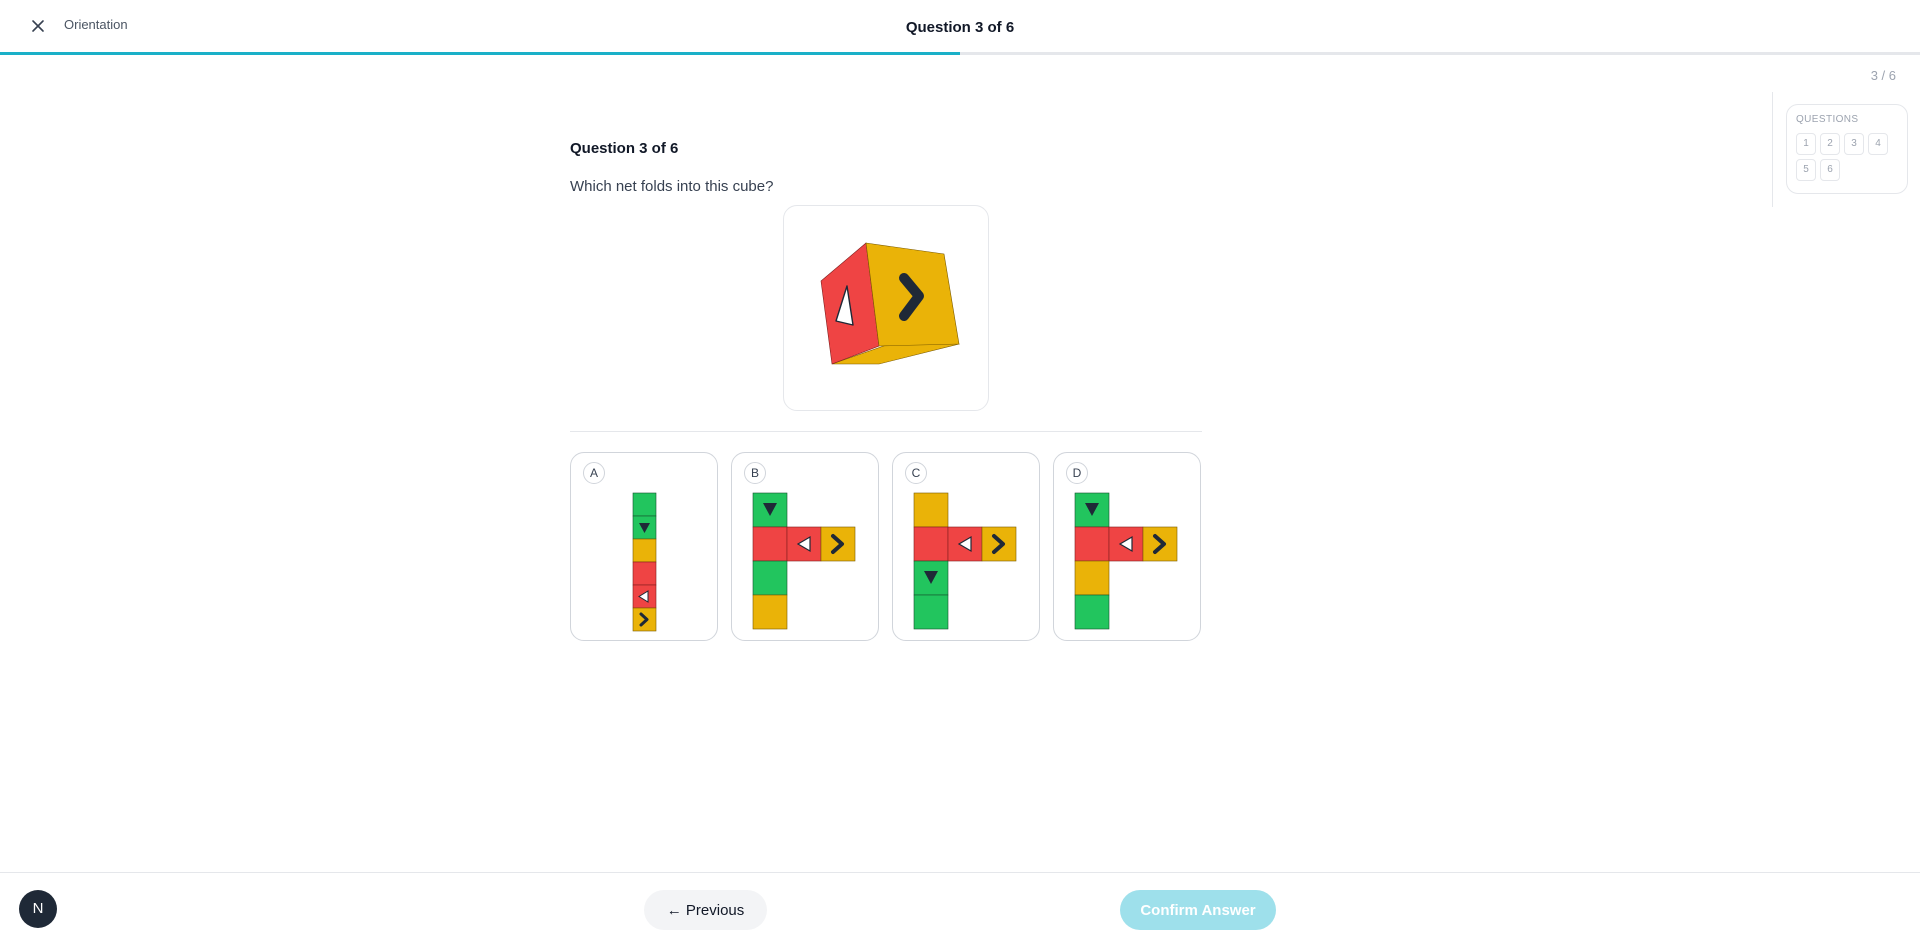  Describe the element at coordinates (886, 546) in the screenshot. I see `answer-options: A B C D` at that location.